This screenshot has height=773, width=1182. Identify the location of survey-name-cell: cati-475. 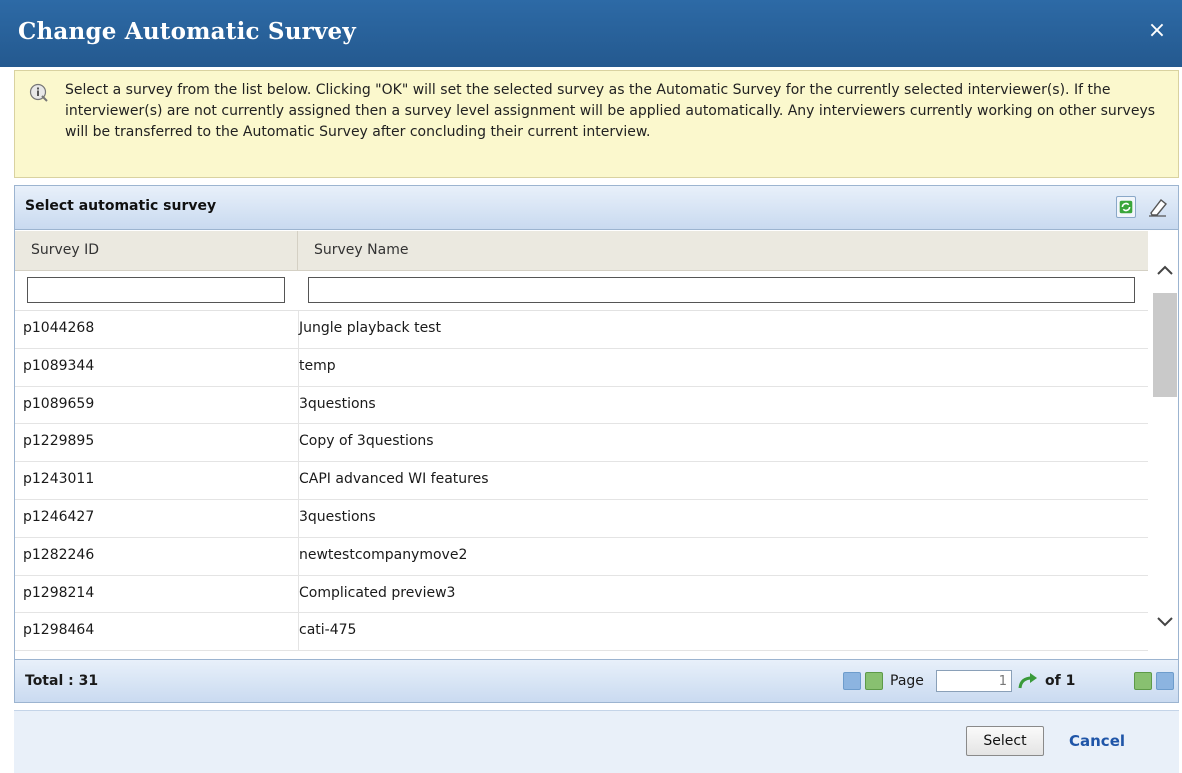
(328, 630).